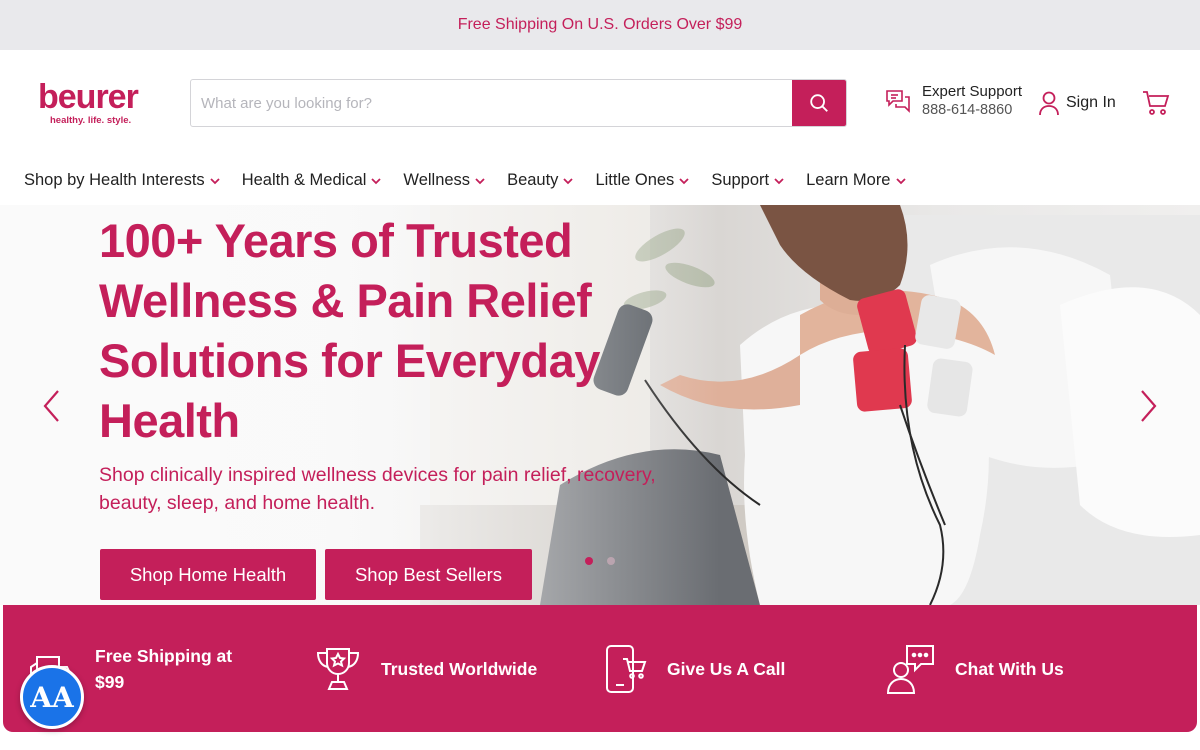 The width and height of the screenshot is (1200, 750). I want to click on support-title: Expert Support, so click(972, 91).